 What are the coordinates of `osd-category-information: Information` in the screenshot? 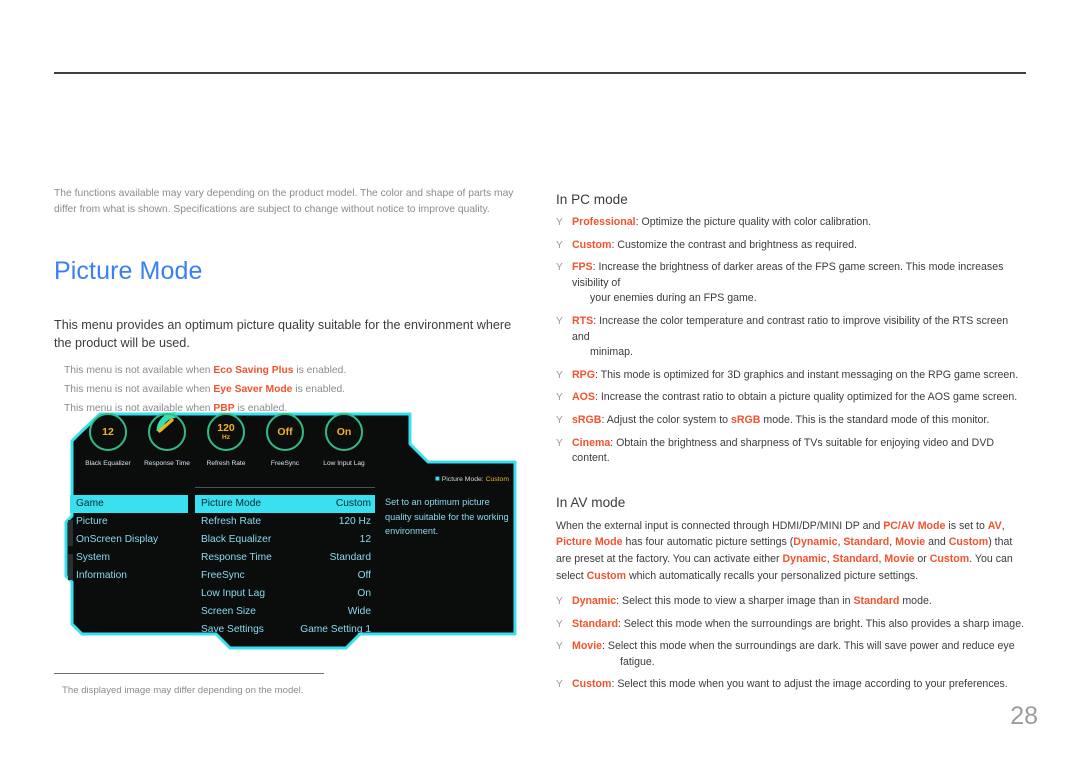 It's located at (129, 576).